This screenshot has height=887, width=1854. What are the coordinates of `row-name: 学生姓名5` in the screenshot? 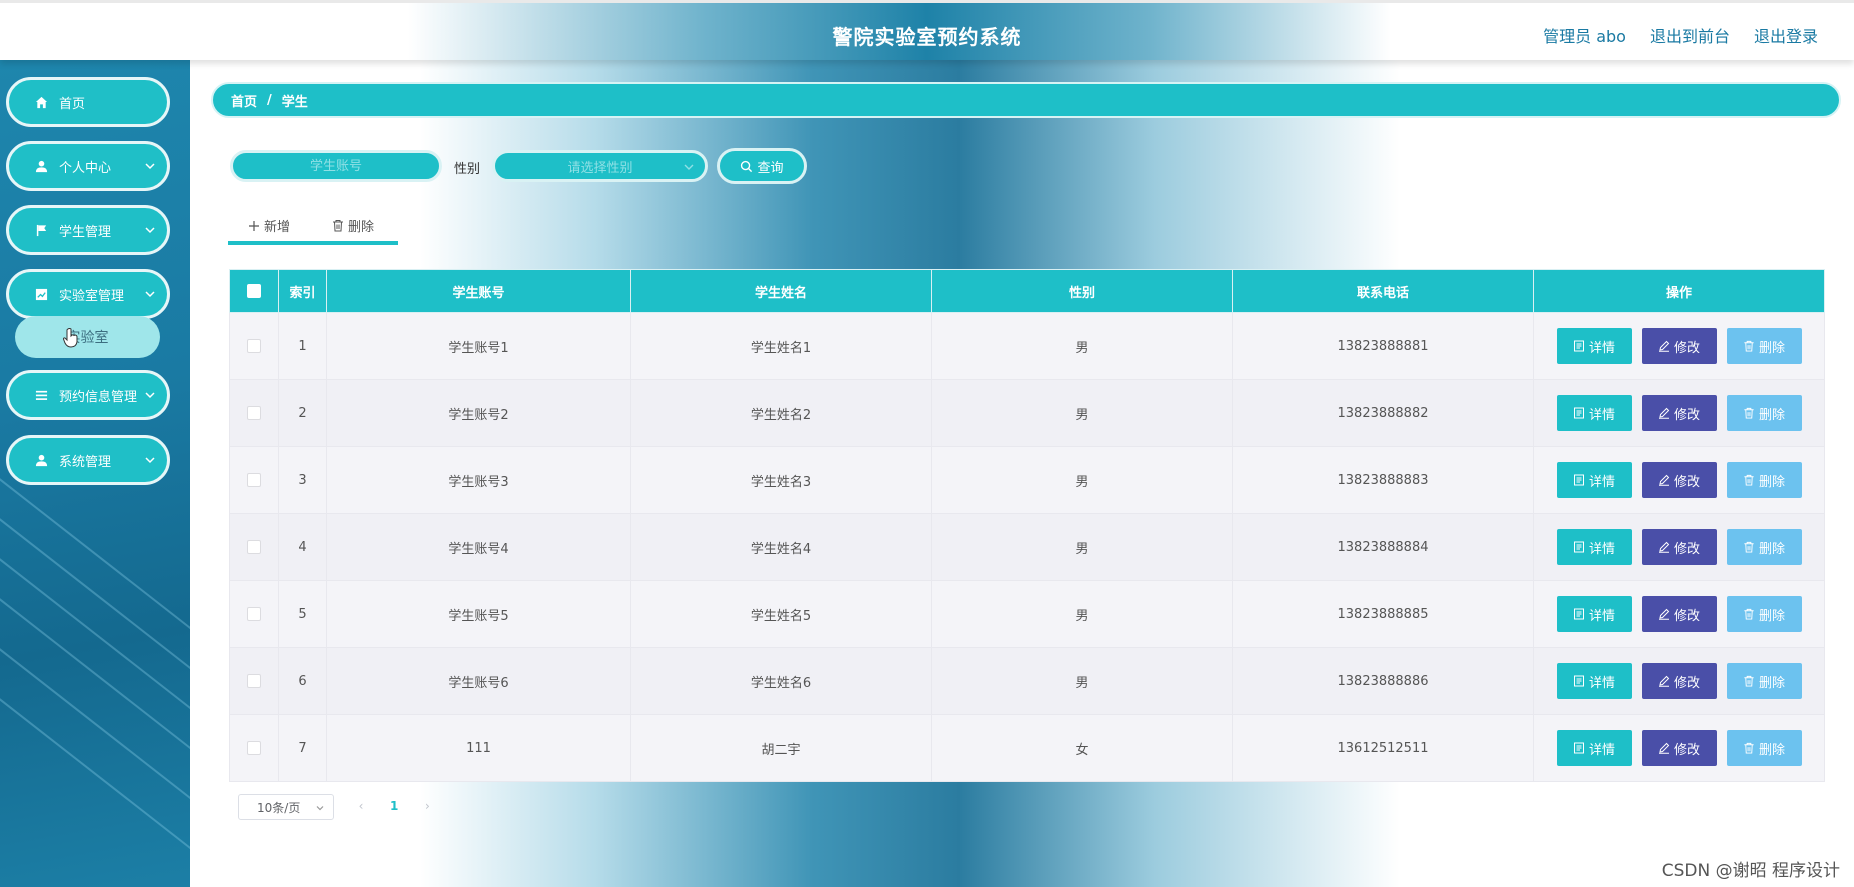 It's located at (781, 614).